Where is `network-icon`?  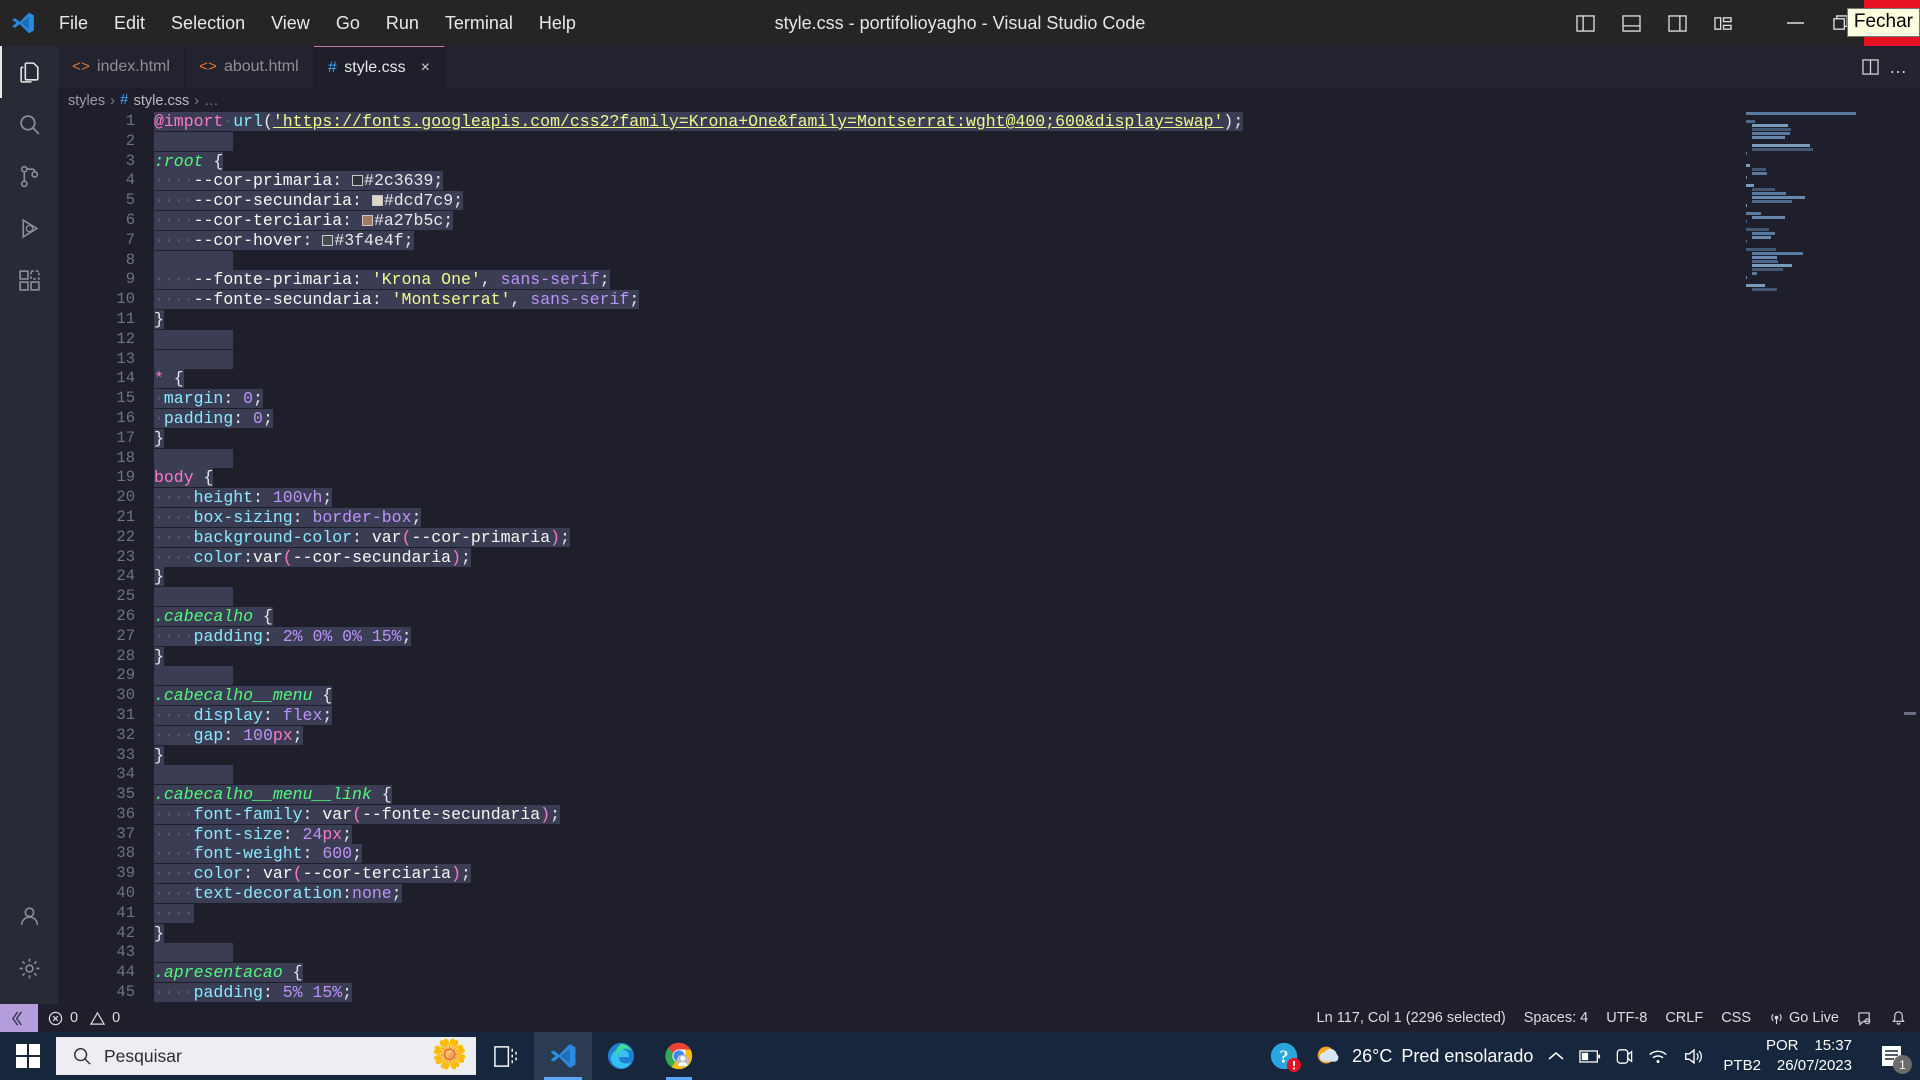 network-icon is located at coordinates (1658, 1056).